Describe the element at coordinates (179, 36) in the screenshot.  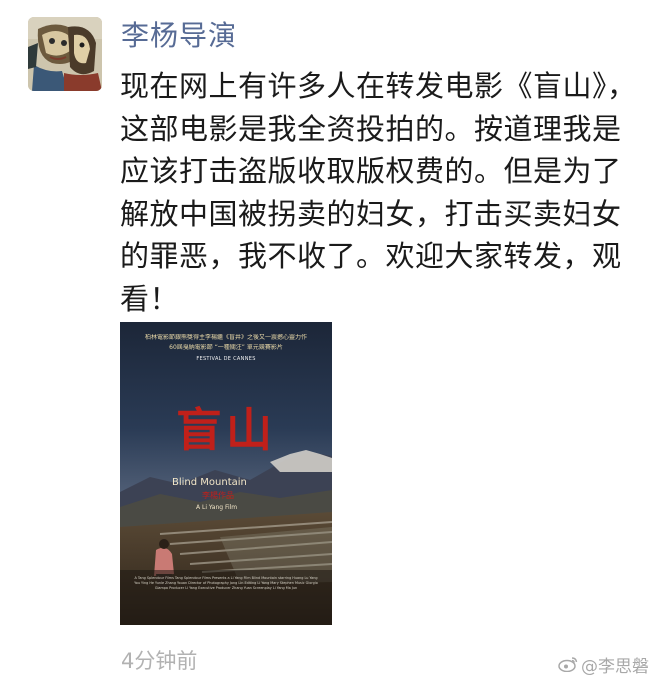
I see `username: 李杨导演` at that location.